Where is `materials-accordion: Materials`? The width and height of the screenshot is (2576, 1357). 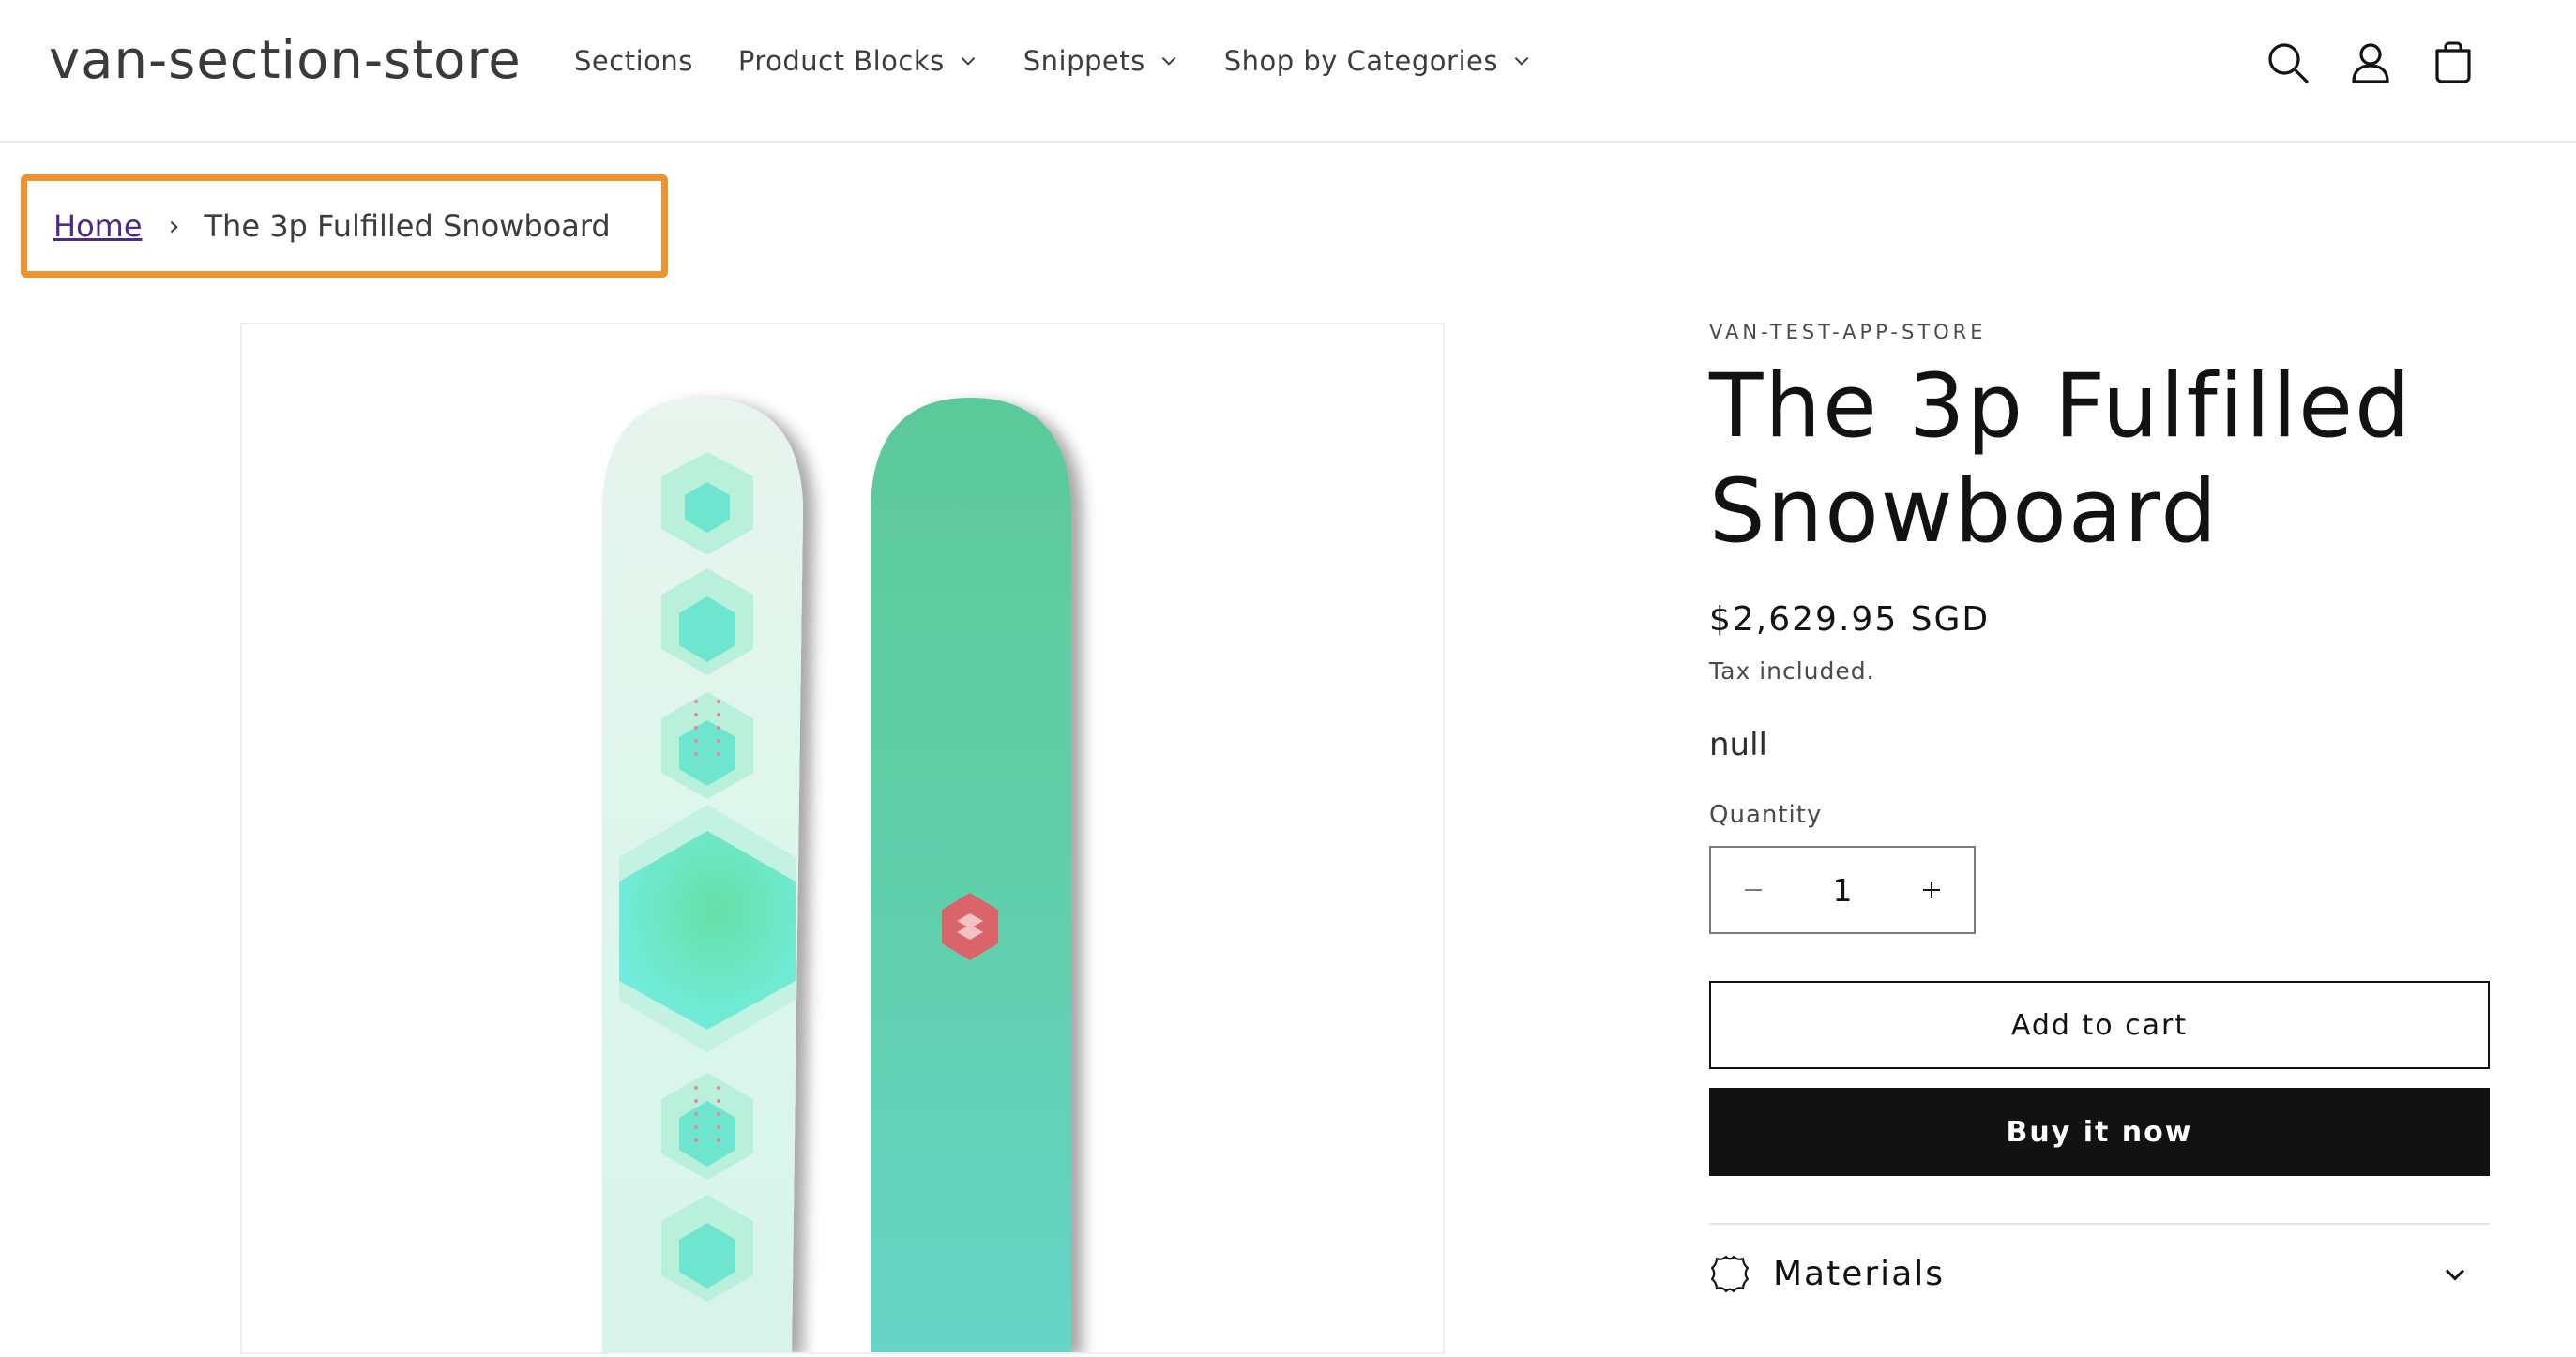 materials-accordion: Materials is located at coordinates (2099, 1273).